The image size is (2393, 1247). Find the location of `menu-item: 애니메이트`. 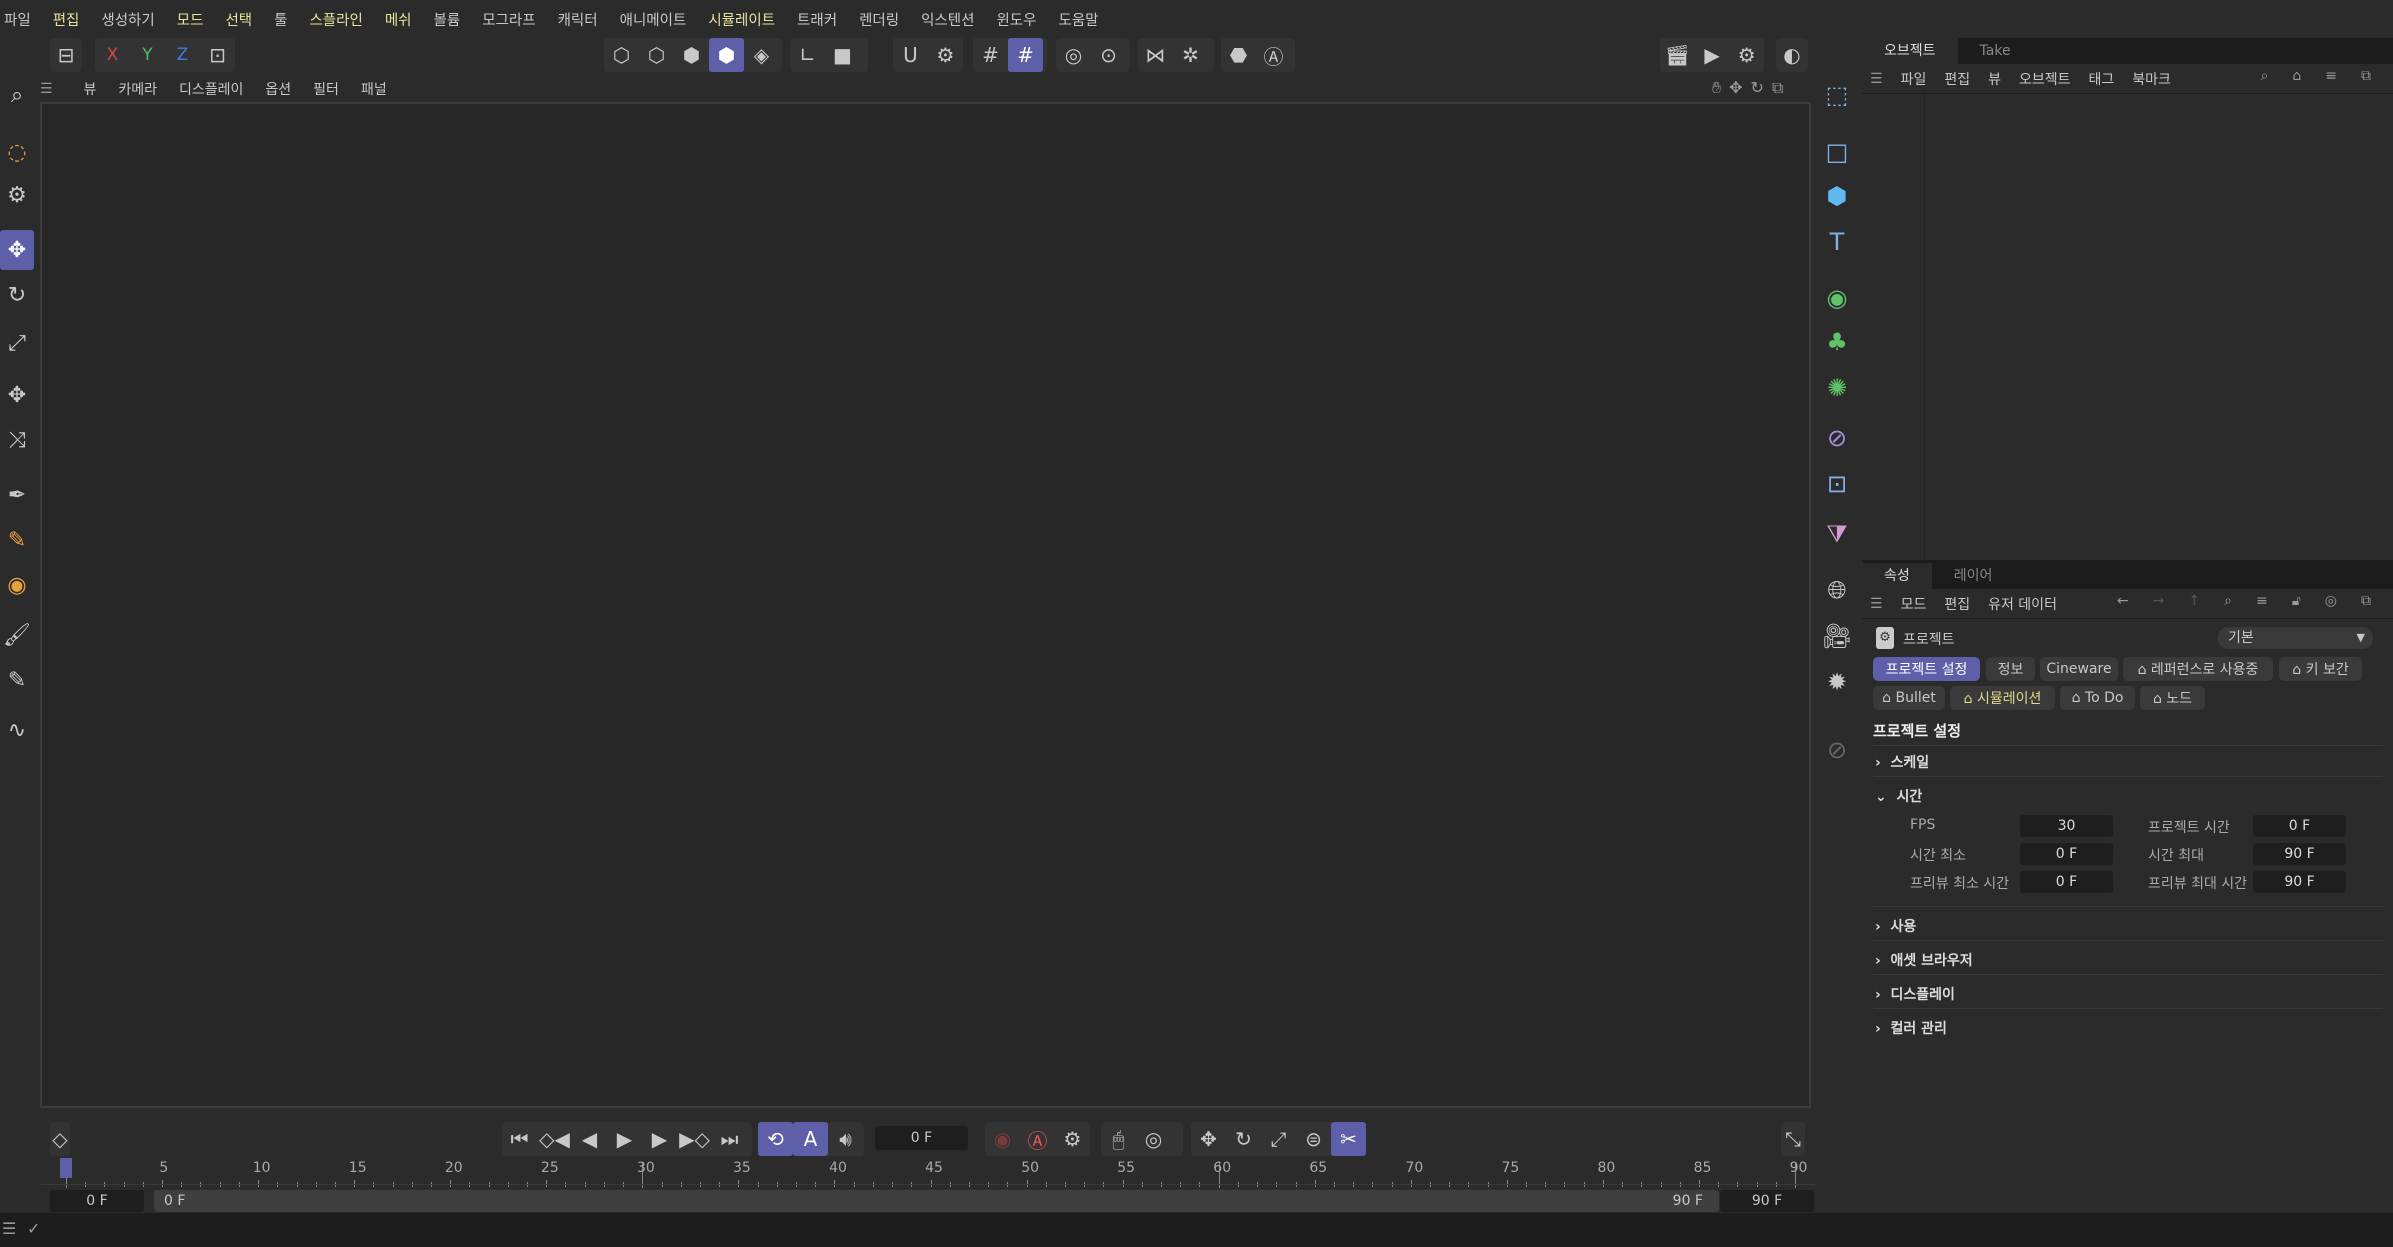

menu-item: 애니메이트 is located at coordinates (653, 19).